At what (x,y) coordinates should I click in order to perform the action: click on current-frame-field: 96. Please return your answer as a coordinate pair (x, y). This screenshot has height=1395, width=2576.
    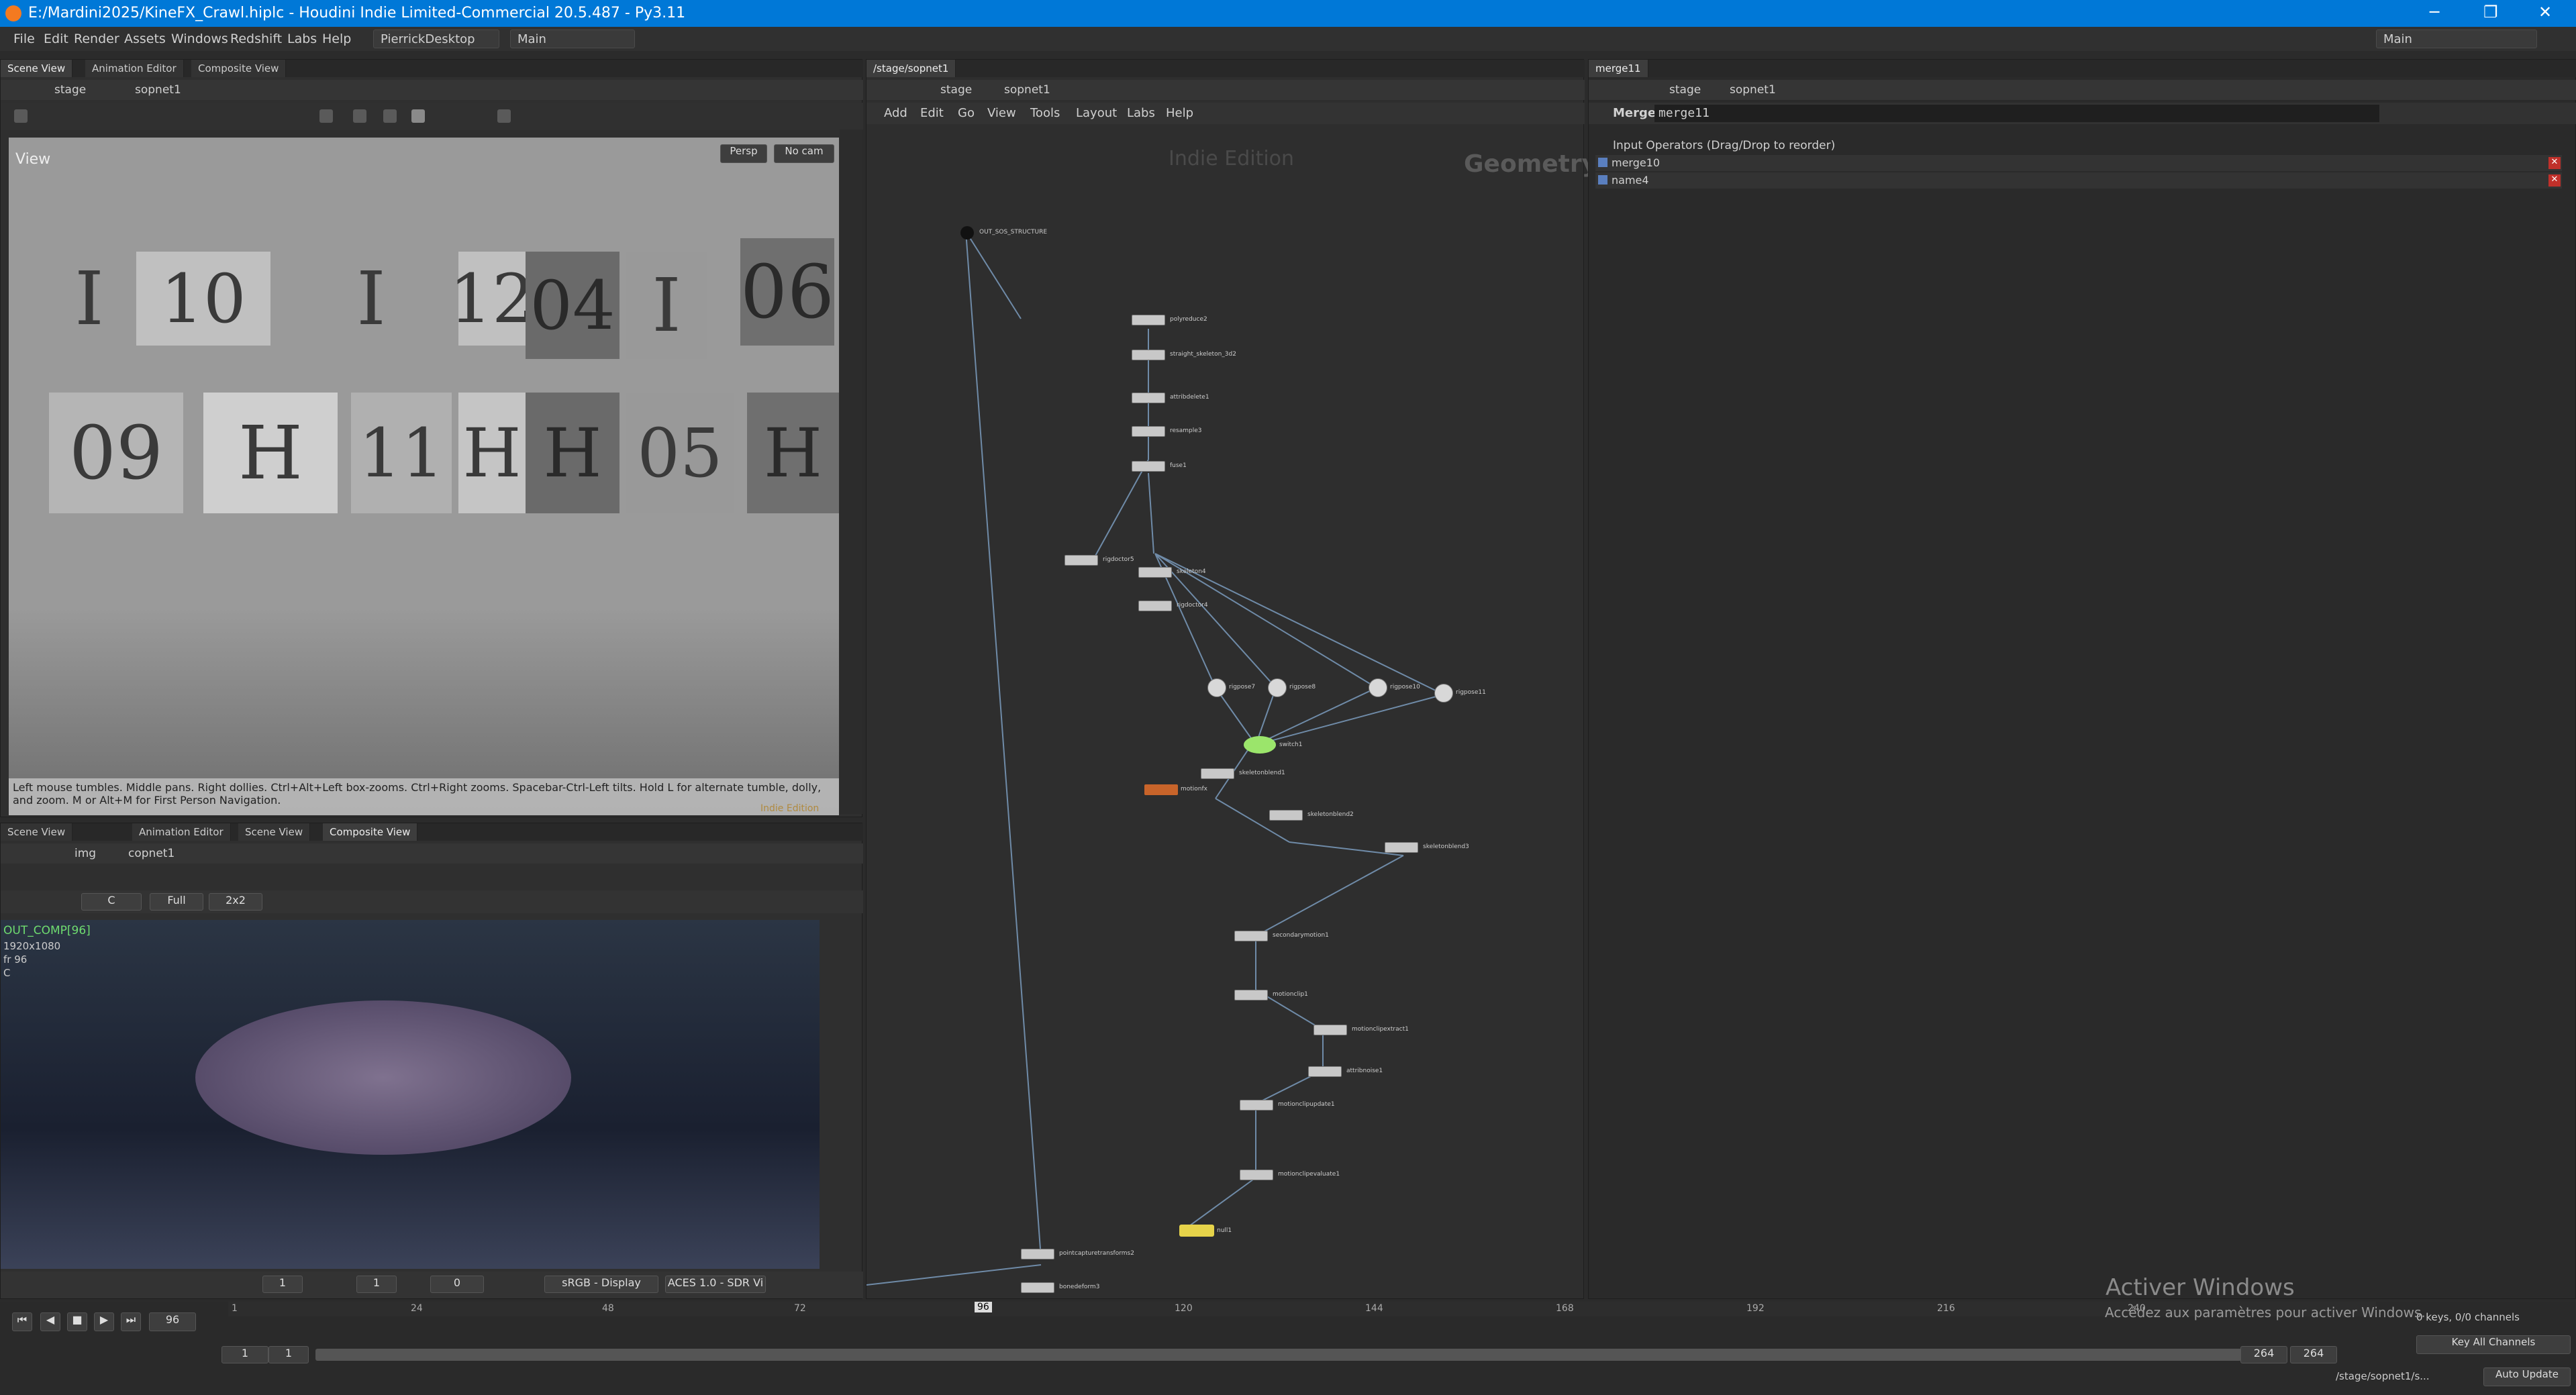
    Looking at the image, I should click on (172, 1321).